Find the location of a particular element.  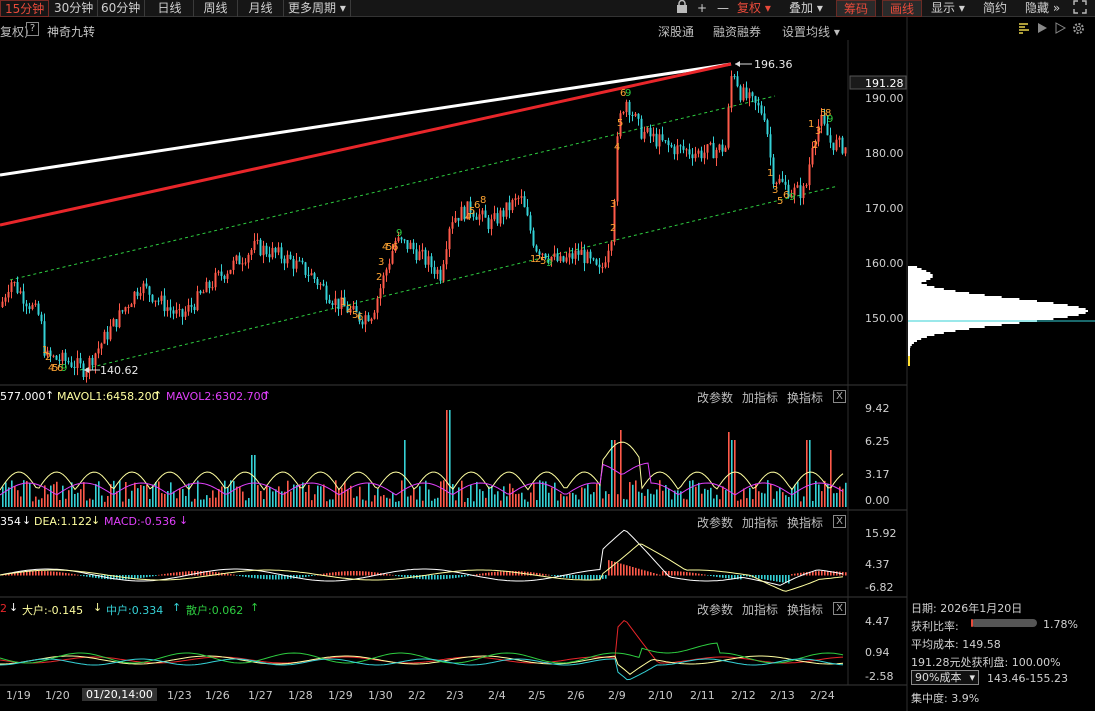

vol-close-button: X is located at coordinates (839, 396).